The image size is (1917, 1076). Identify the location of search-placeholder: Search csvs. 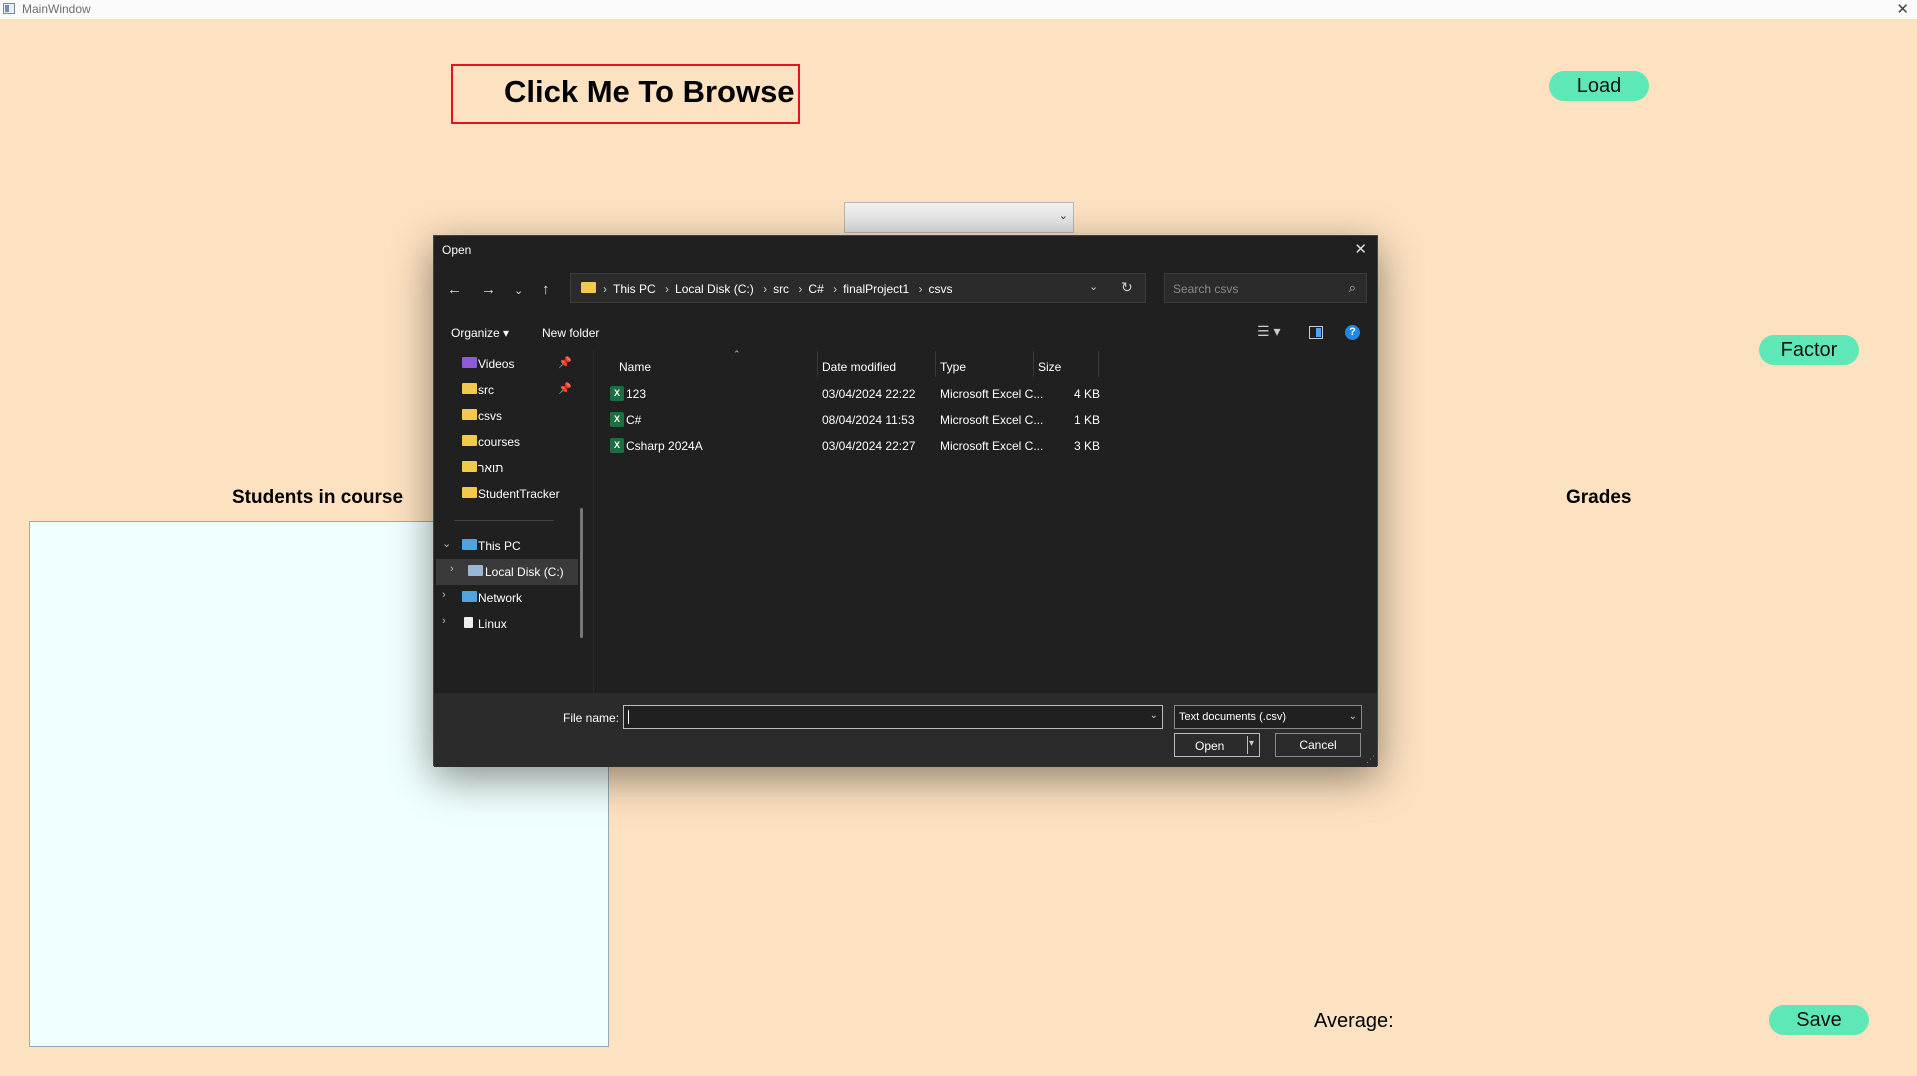
(1206, 289).